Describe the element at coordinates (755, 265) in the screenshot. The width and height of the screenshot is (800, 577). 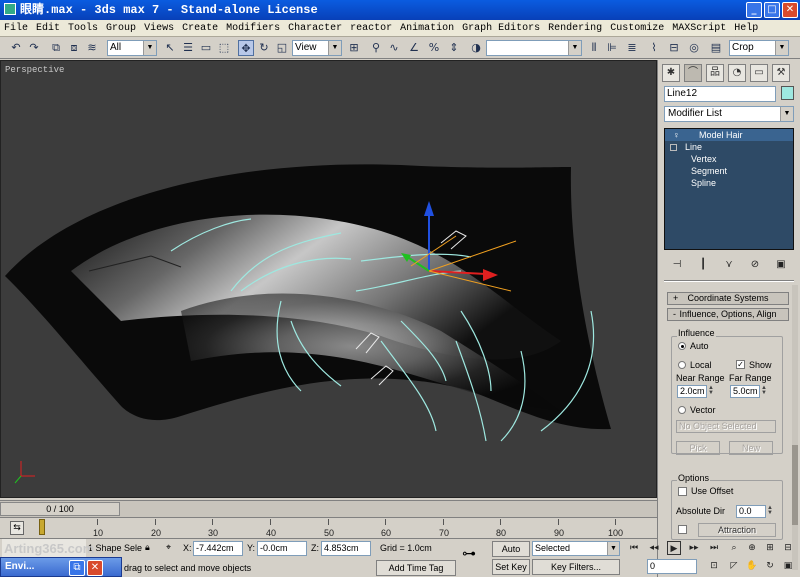
I see `remove-modifier-icon: ⊘` at that location.